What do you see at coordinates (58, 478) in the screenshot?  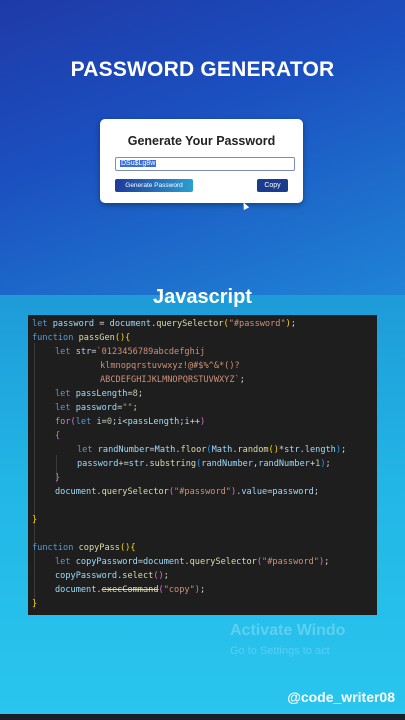 I see `code-line-12: }` at bounding box center [58, 478].